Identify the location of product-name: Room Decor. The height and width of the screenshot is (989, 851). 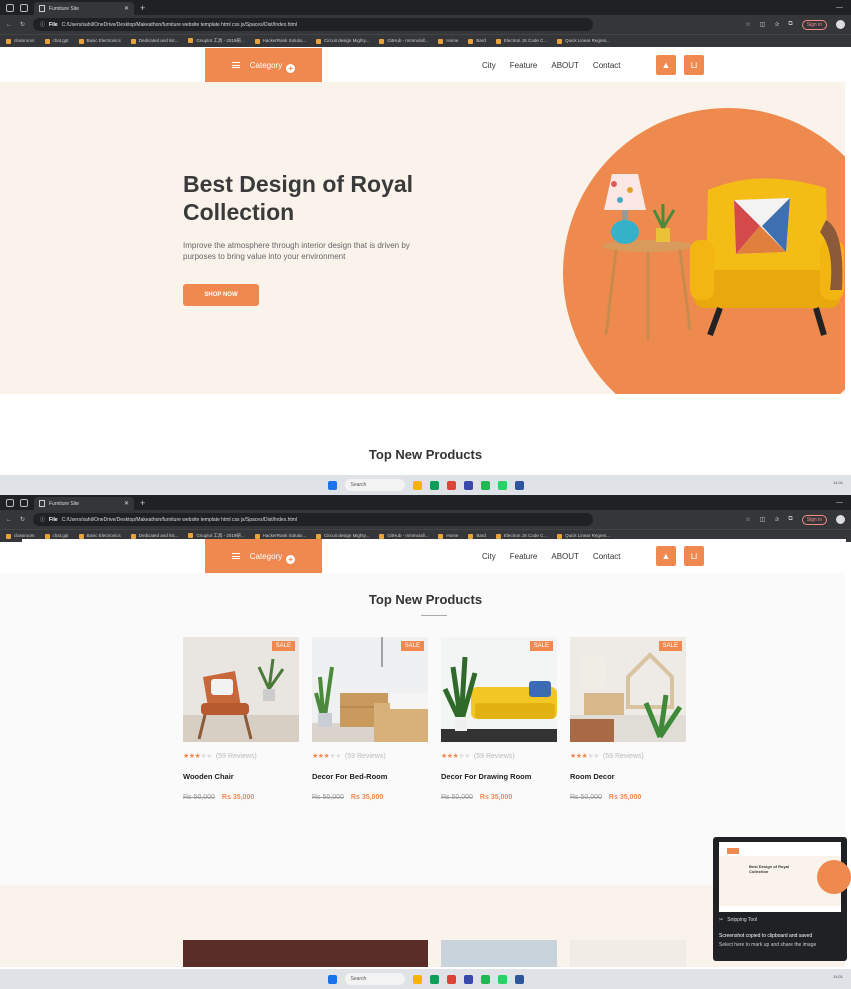
(628, 776).